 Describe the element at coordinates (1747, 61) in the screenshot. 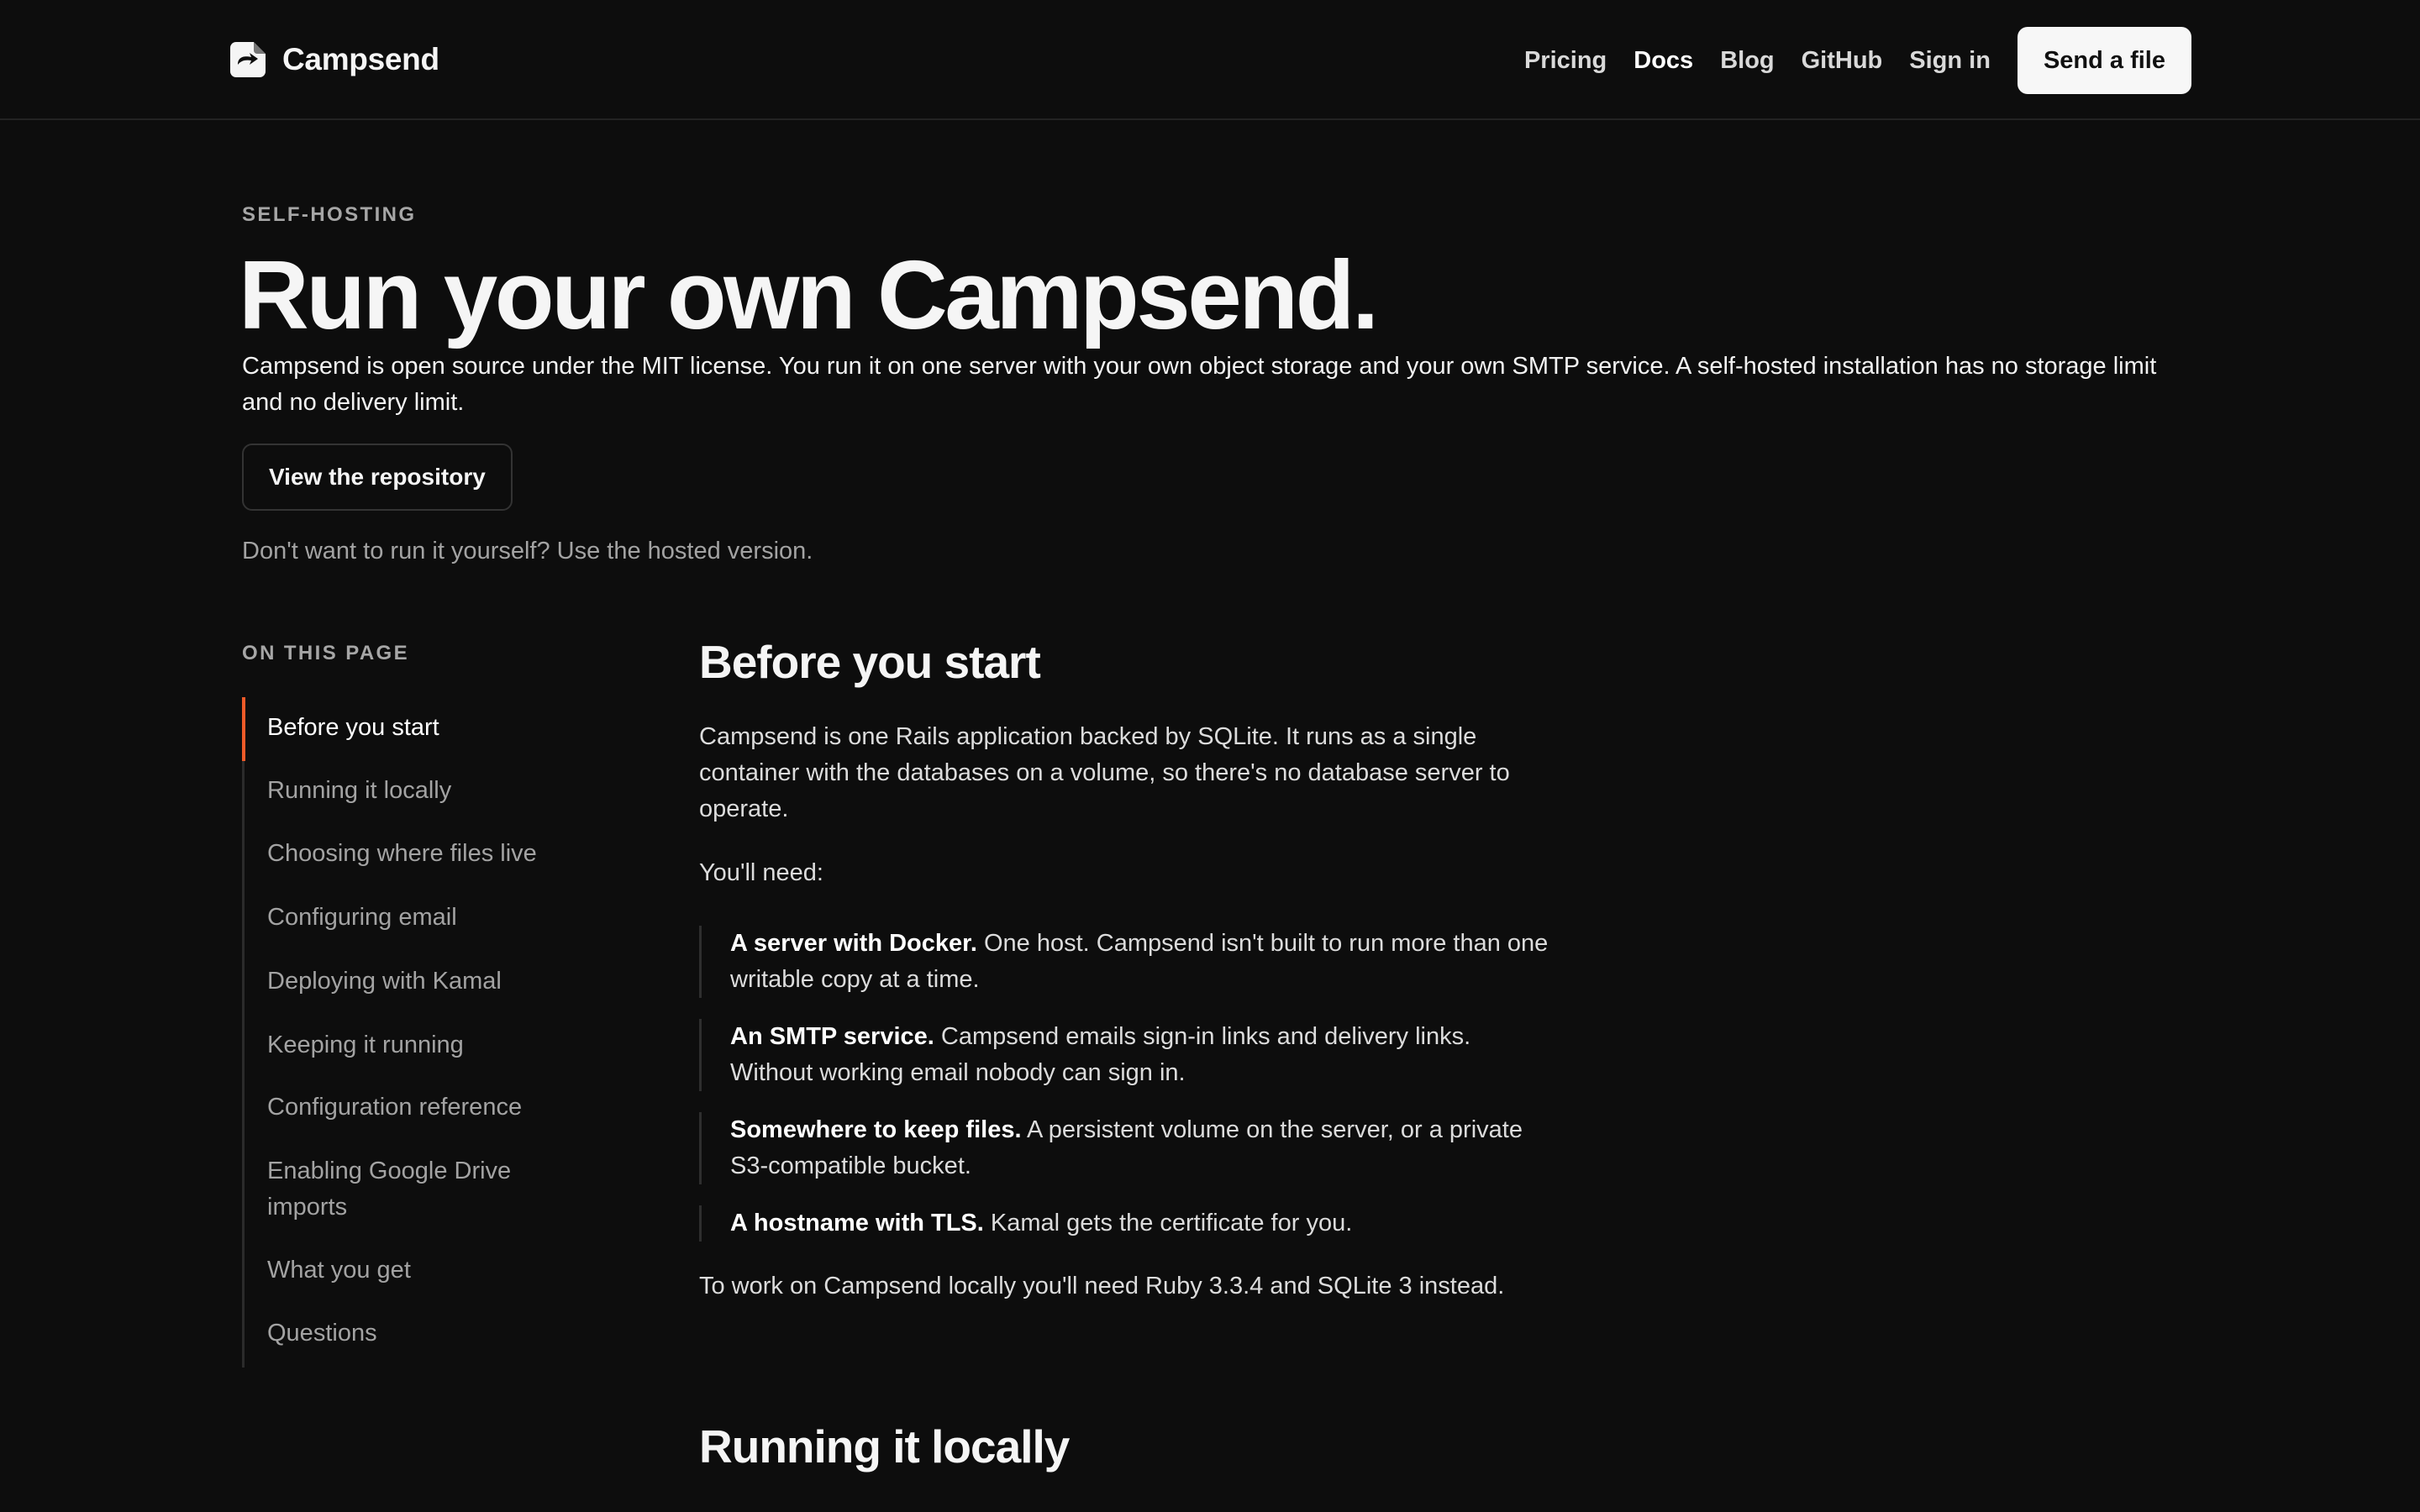

I see `nav-link-blog: Blog` at that location.